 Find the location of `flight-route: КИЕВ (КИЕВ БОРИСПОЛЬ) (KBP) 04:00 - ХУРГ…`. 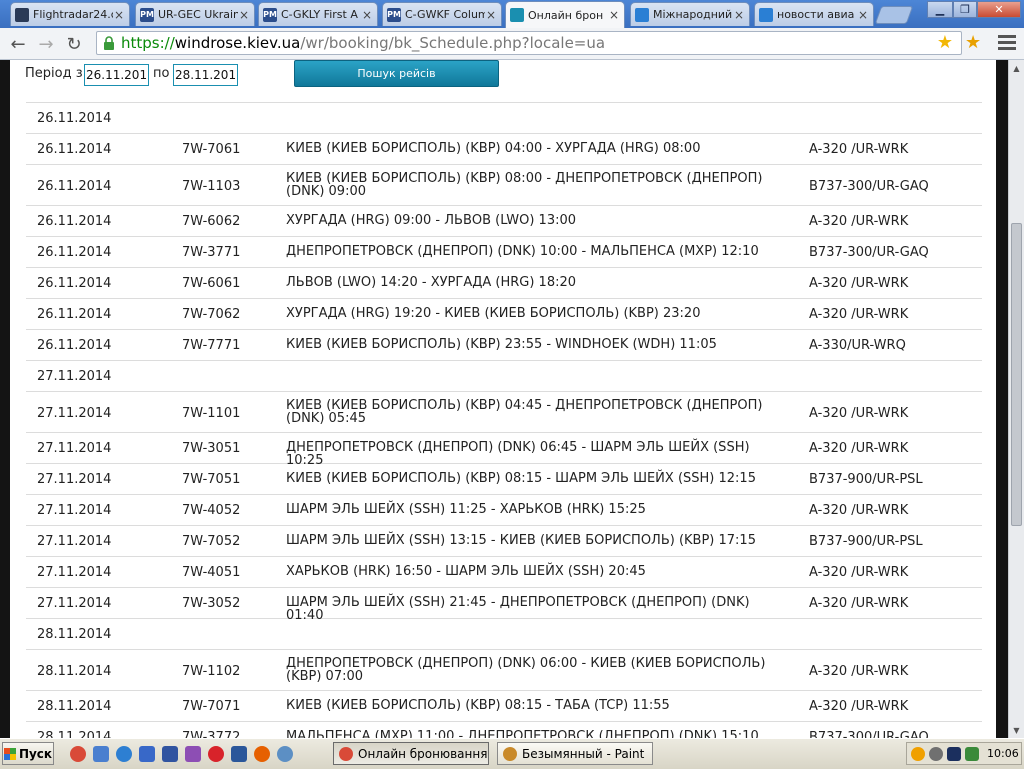

flight-route: КИЕВ (КИЕВ БОРИСПОЛЬ) (KBP) 04:00 - ХУРГ… is located at coordinates (493, 148).